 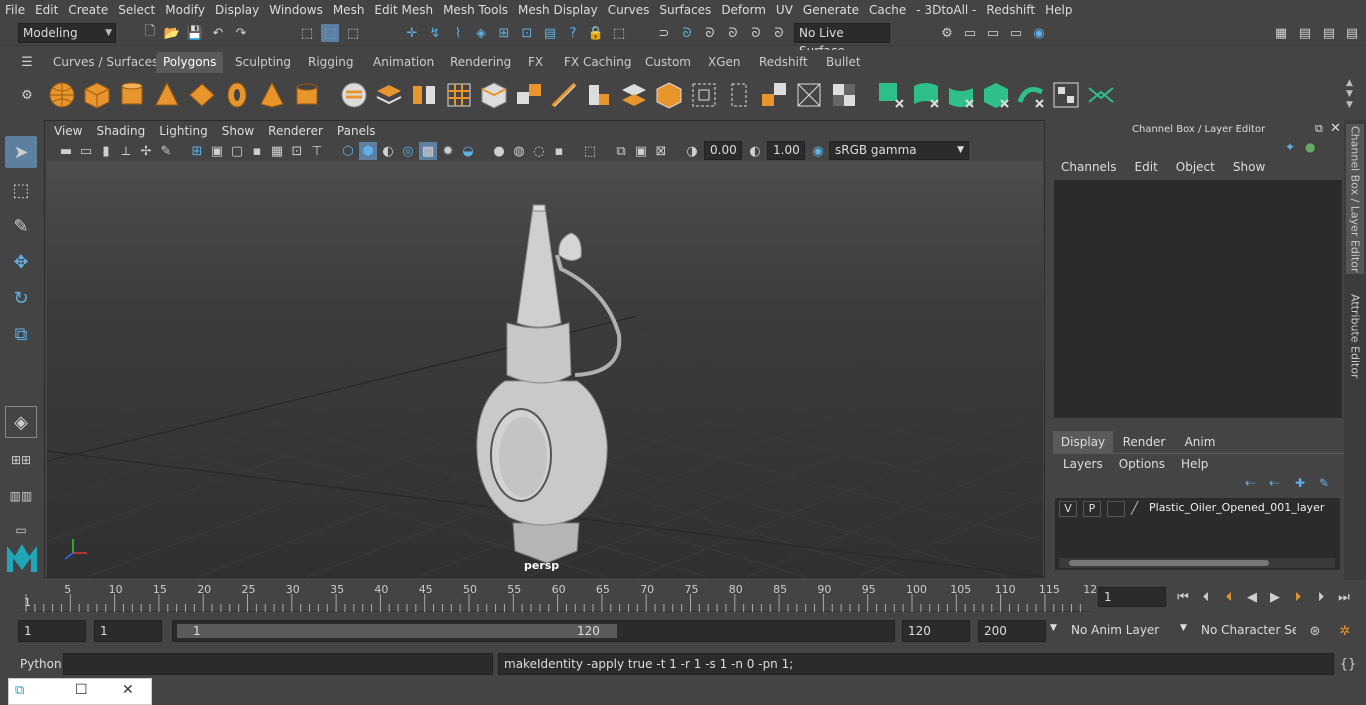 What do you see at coordinates (809, 95) in the screenshot?
I see `uv-editor-icon` at bounding box center [809, 95].